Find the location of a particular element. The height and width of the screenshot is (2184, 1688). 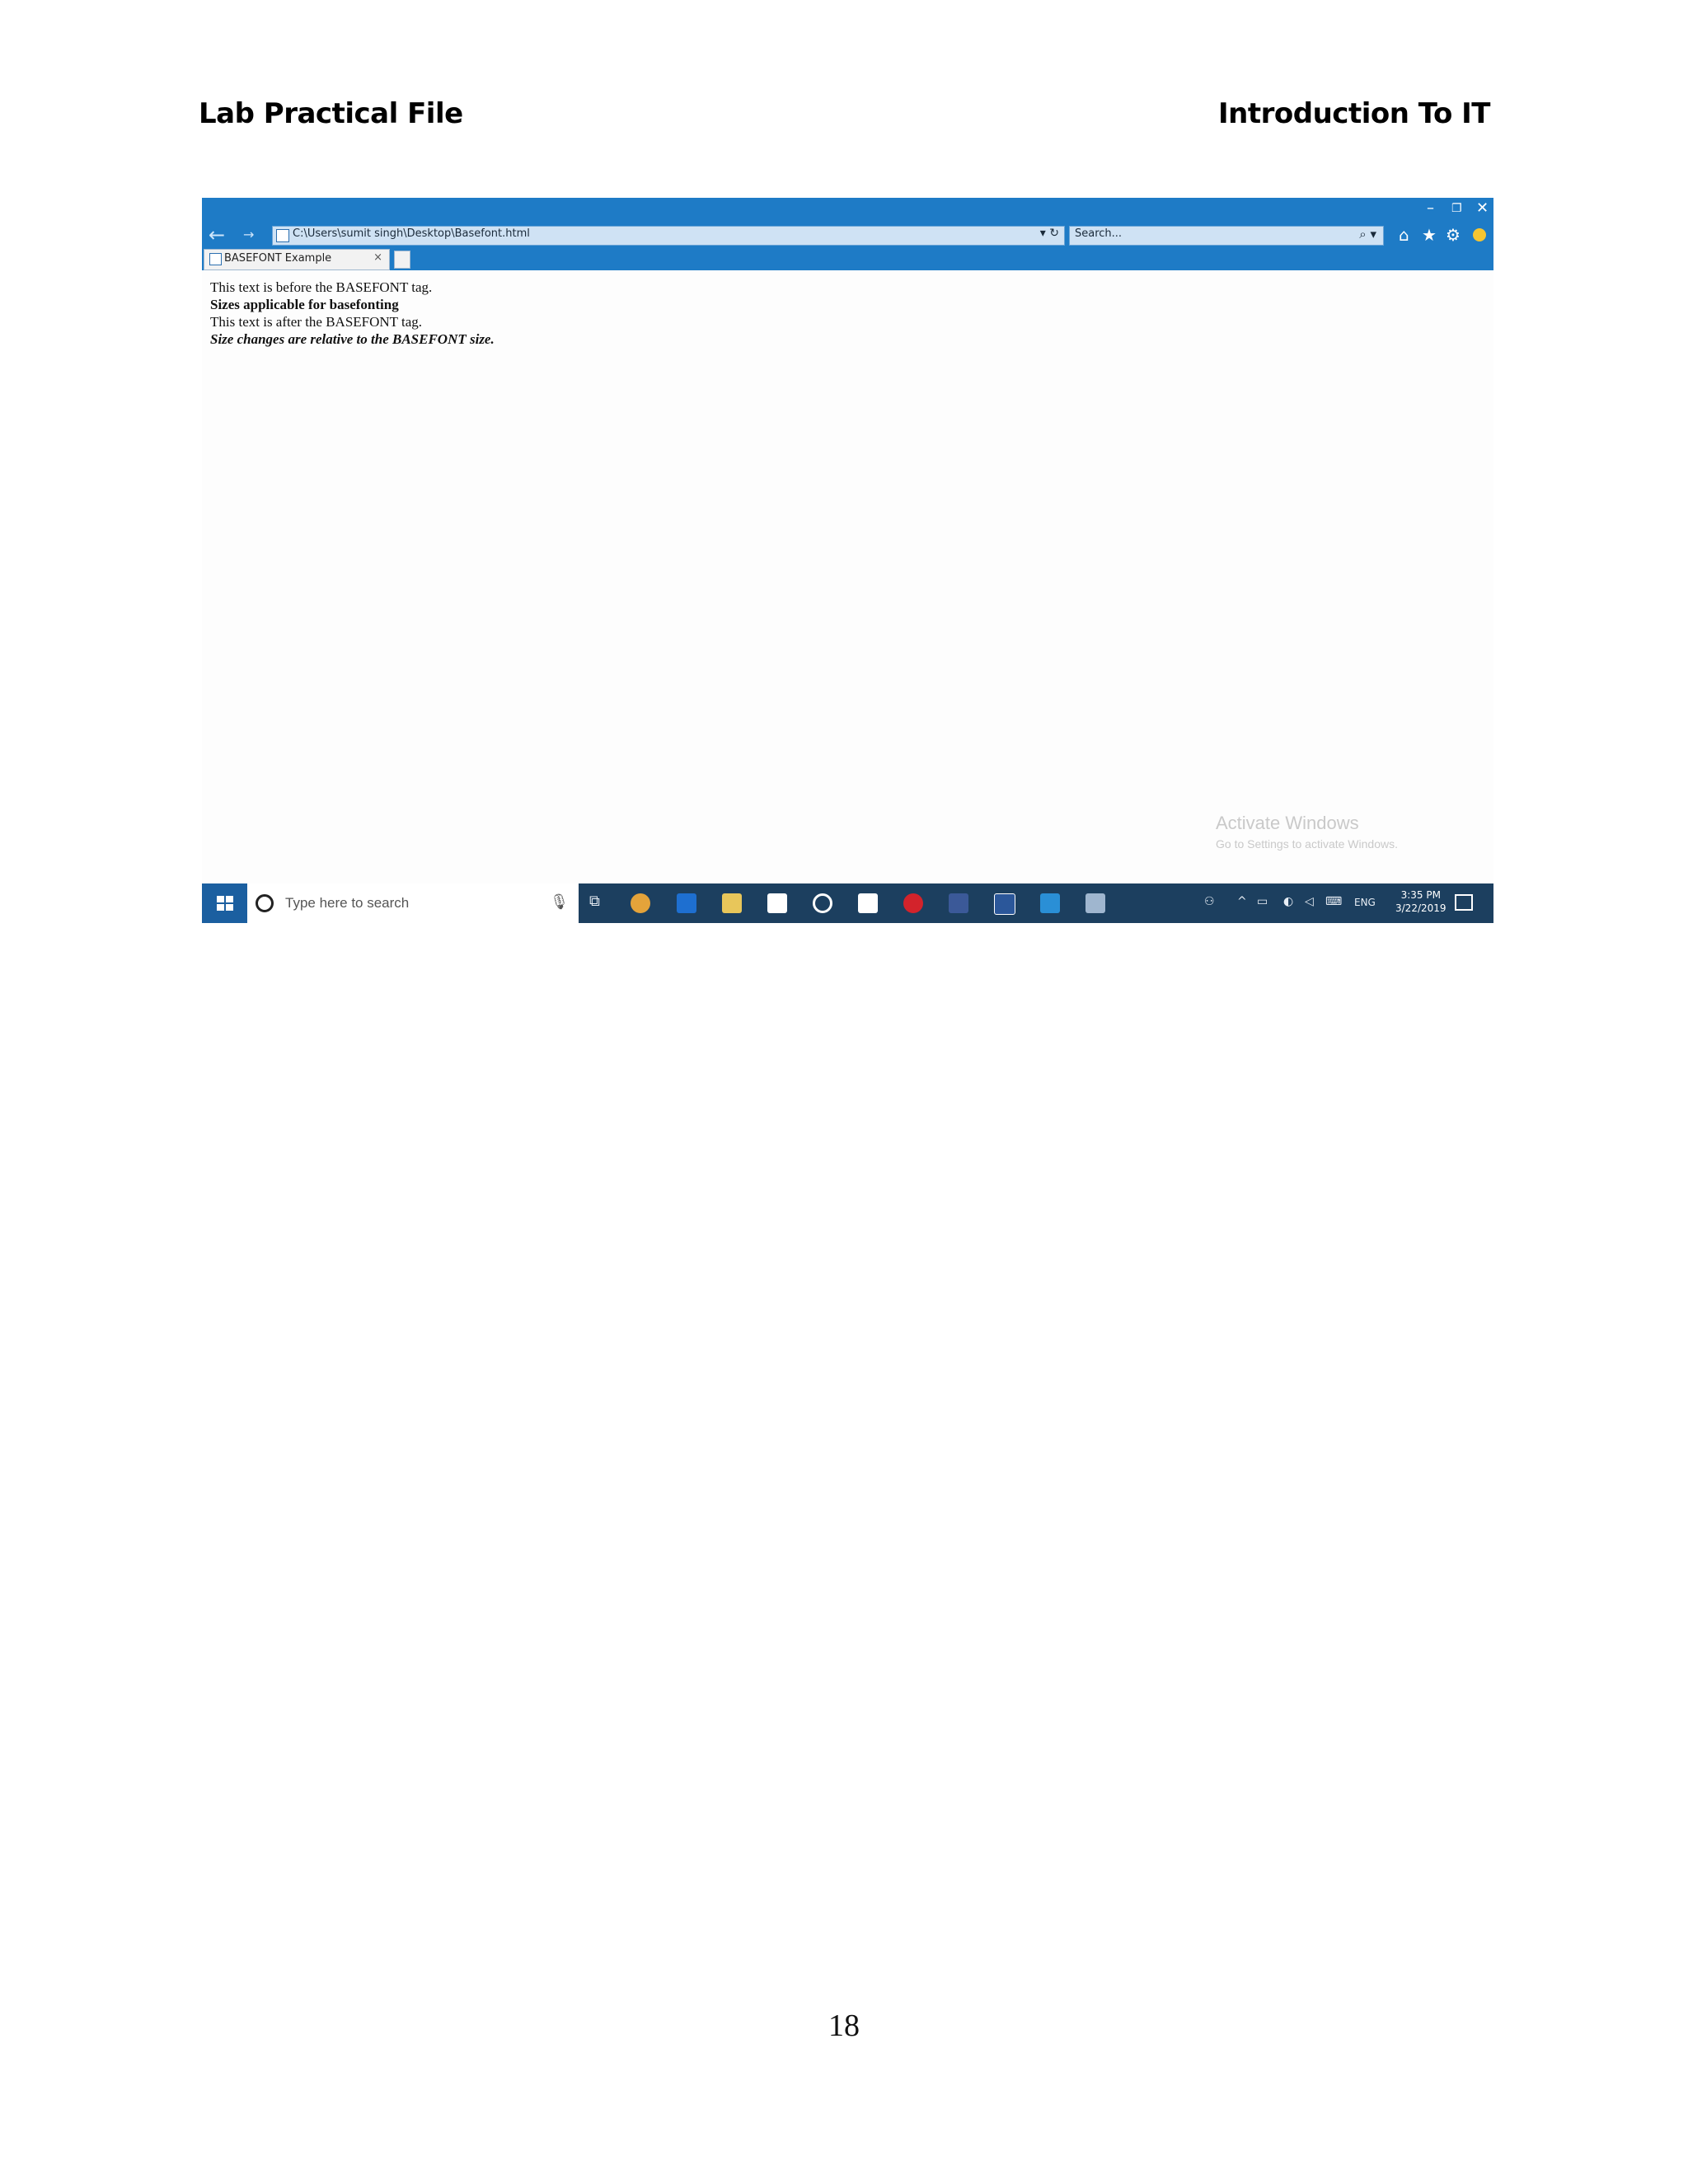

keyboard-icon: ⌨ is located at coordinates (1333, 901).